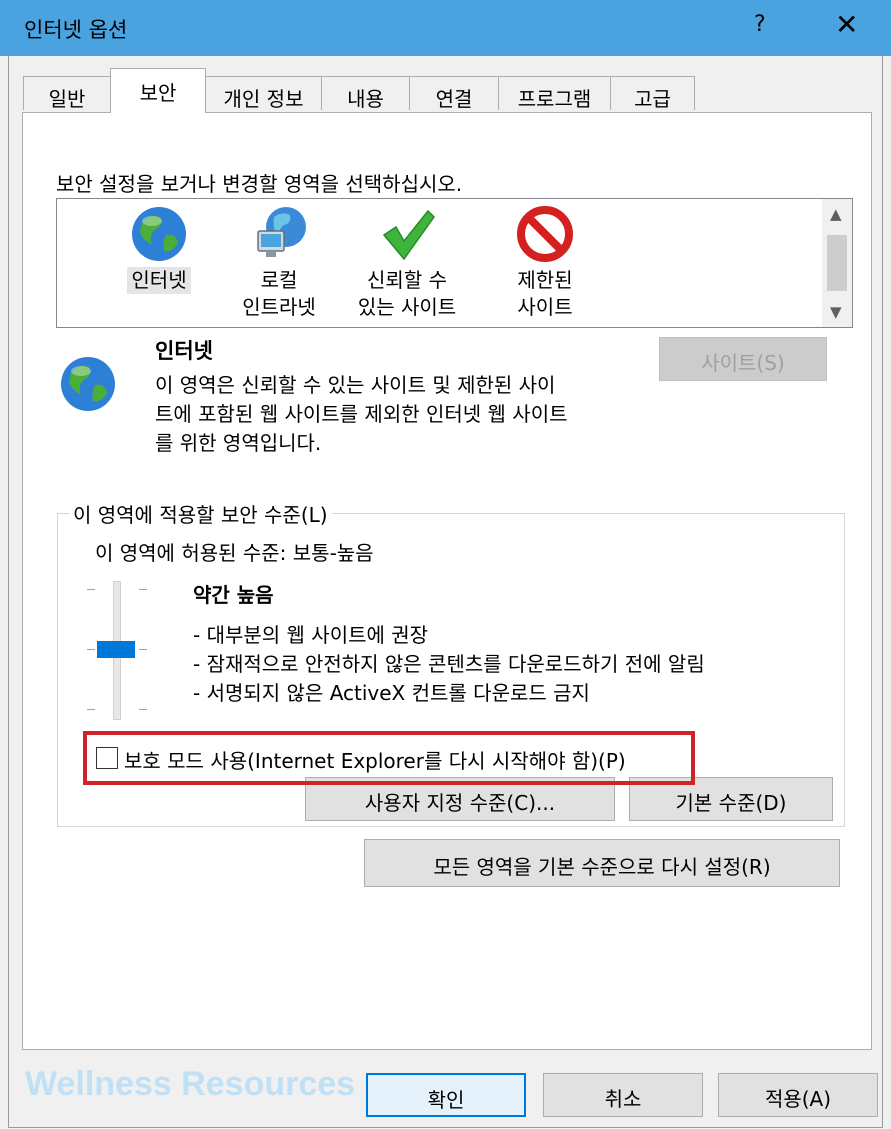 The image size is (891, 1129). What do you see at coordinates (545, 307) in the screenshot?
I see `zone-restricted-line2: 사이트` at bounding box center [545, 307].